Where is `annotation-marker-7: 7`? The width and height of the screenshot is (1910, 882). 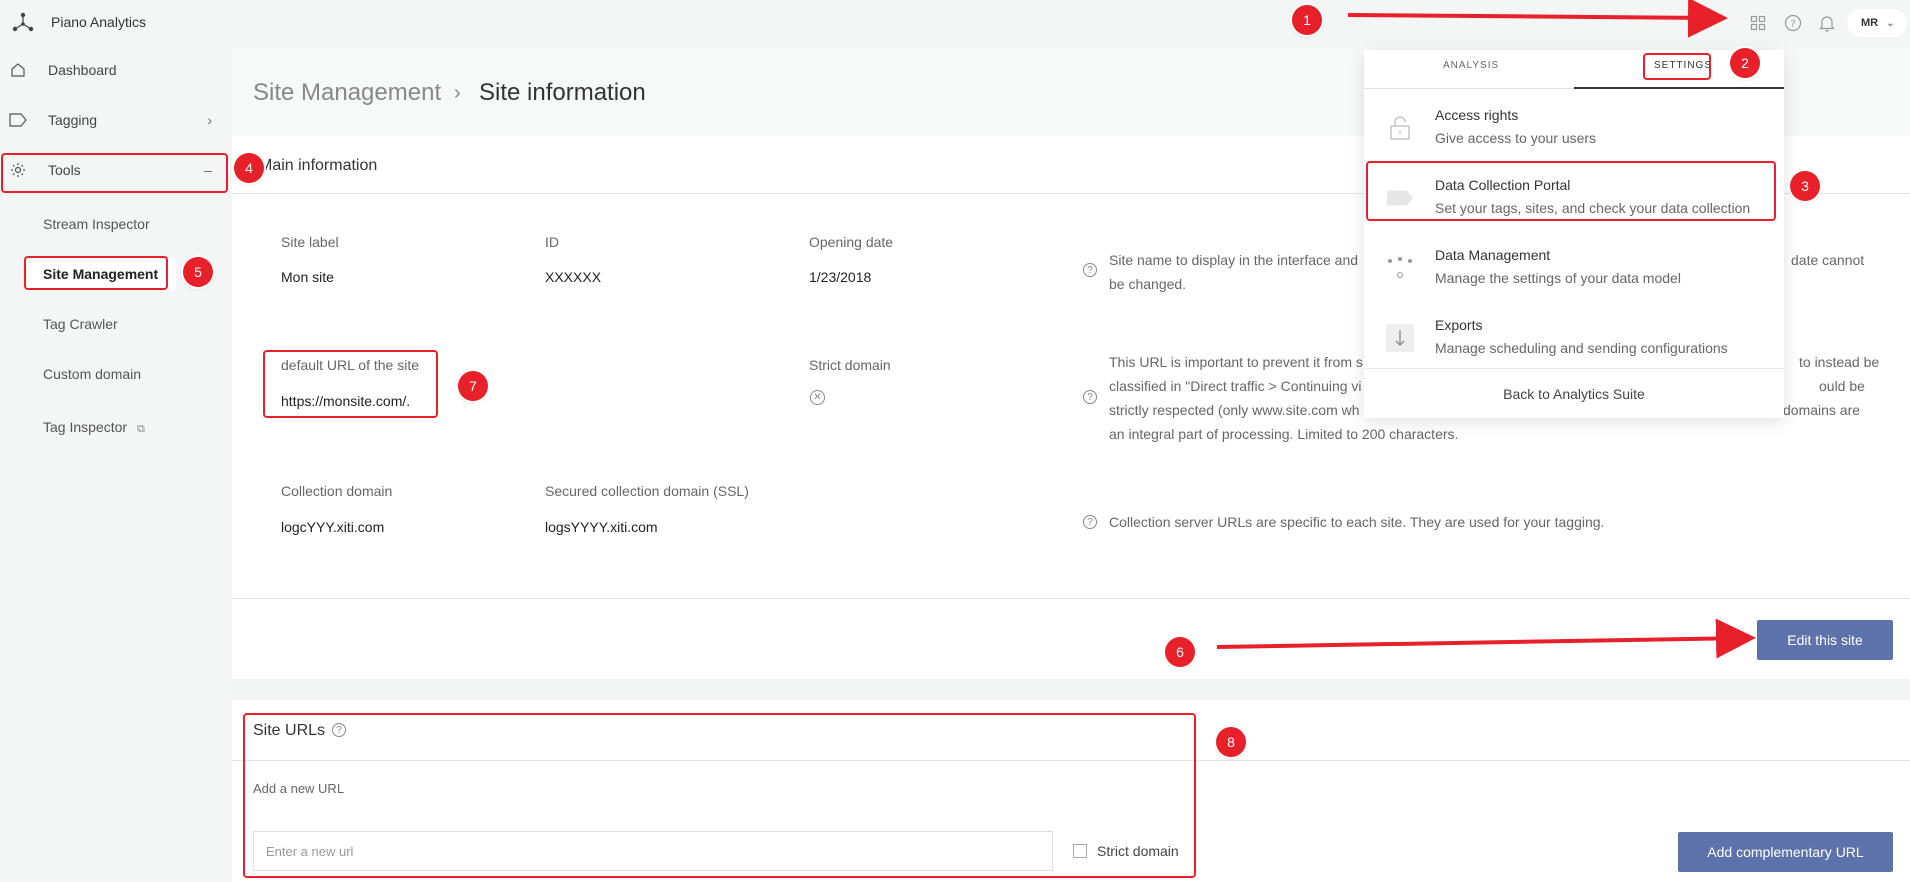
annotation-marker-7: 7 is located at coordinates (473, 386).